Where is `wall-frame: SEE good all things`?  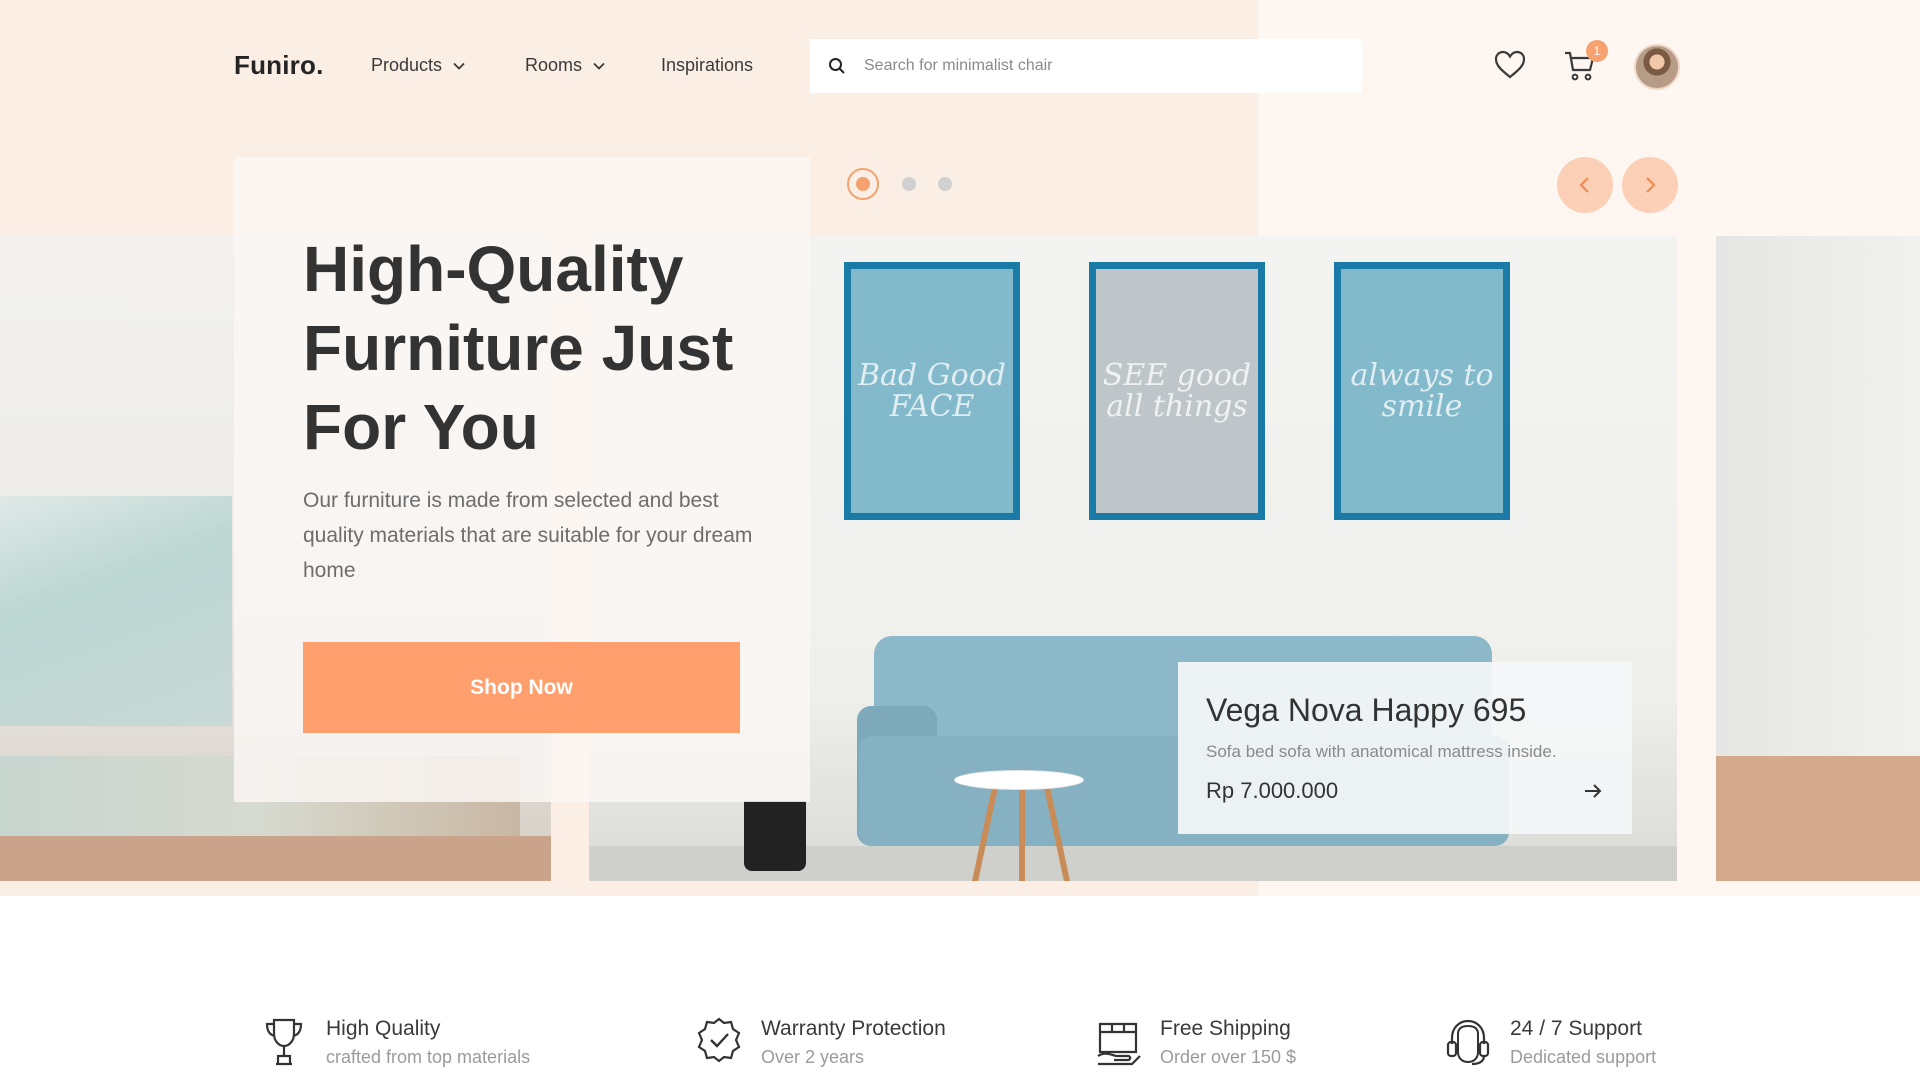
wall-frame: SEE good all things is located at coordinates (1177, 391).